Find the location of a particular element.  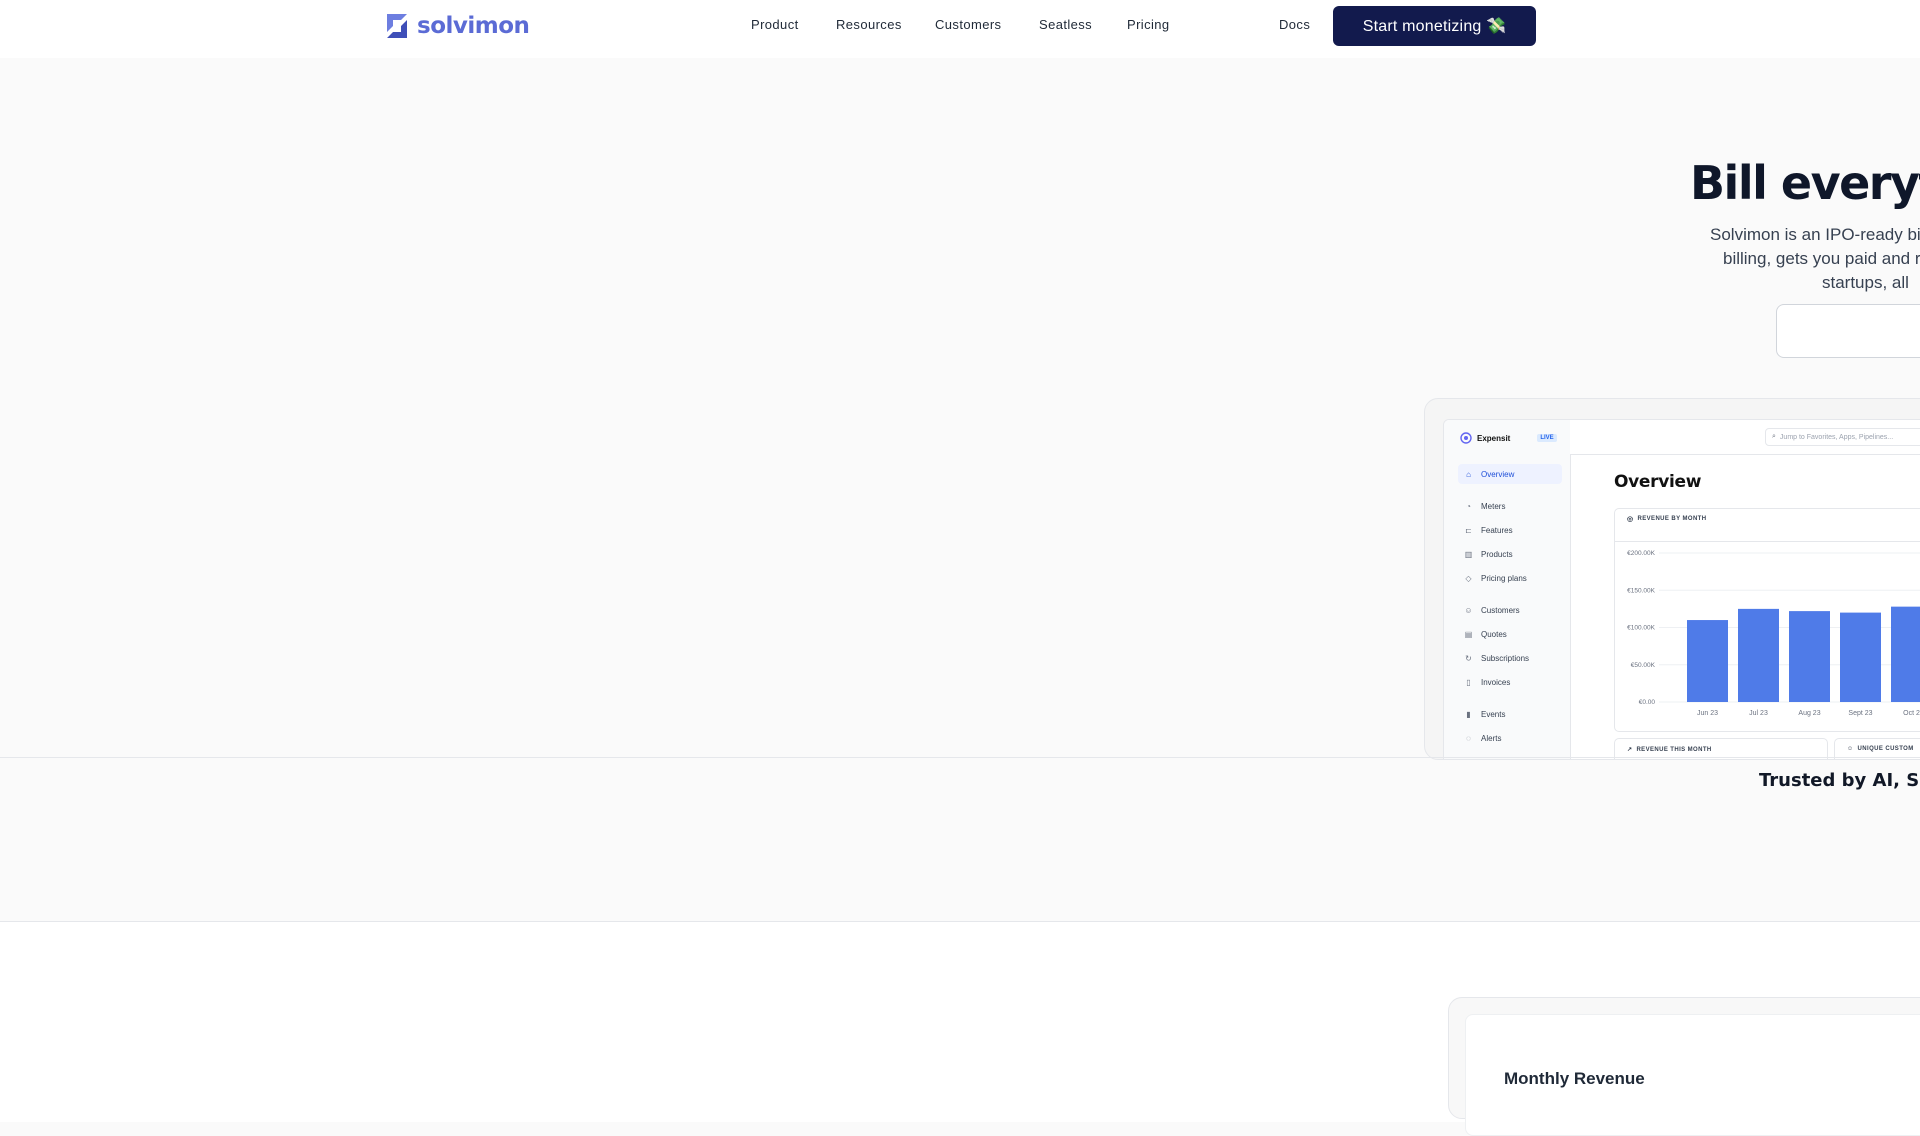

sidebar-item-label: Events is located at coordinates (1493, 714).